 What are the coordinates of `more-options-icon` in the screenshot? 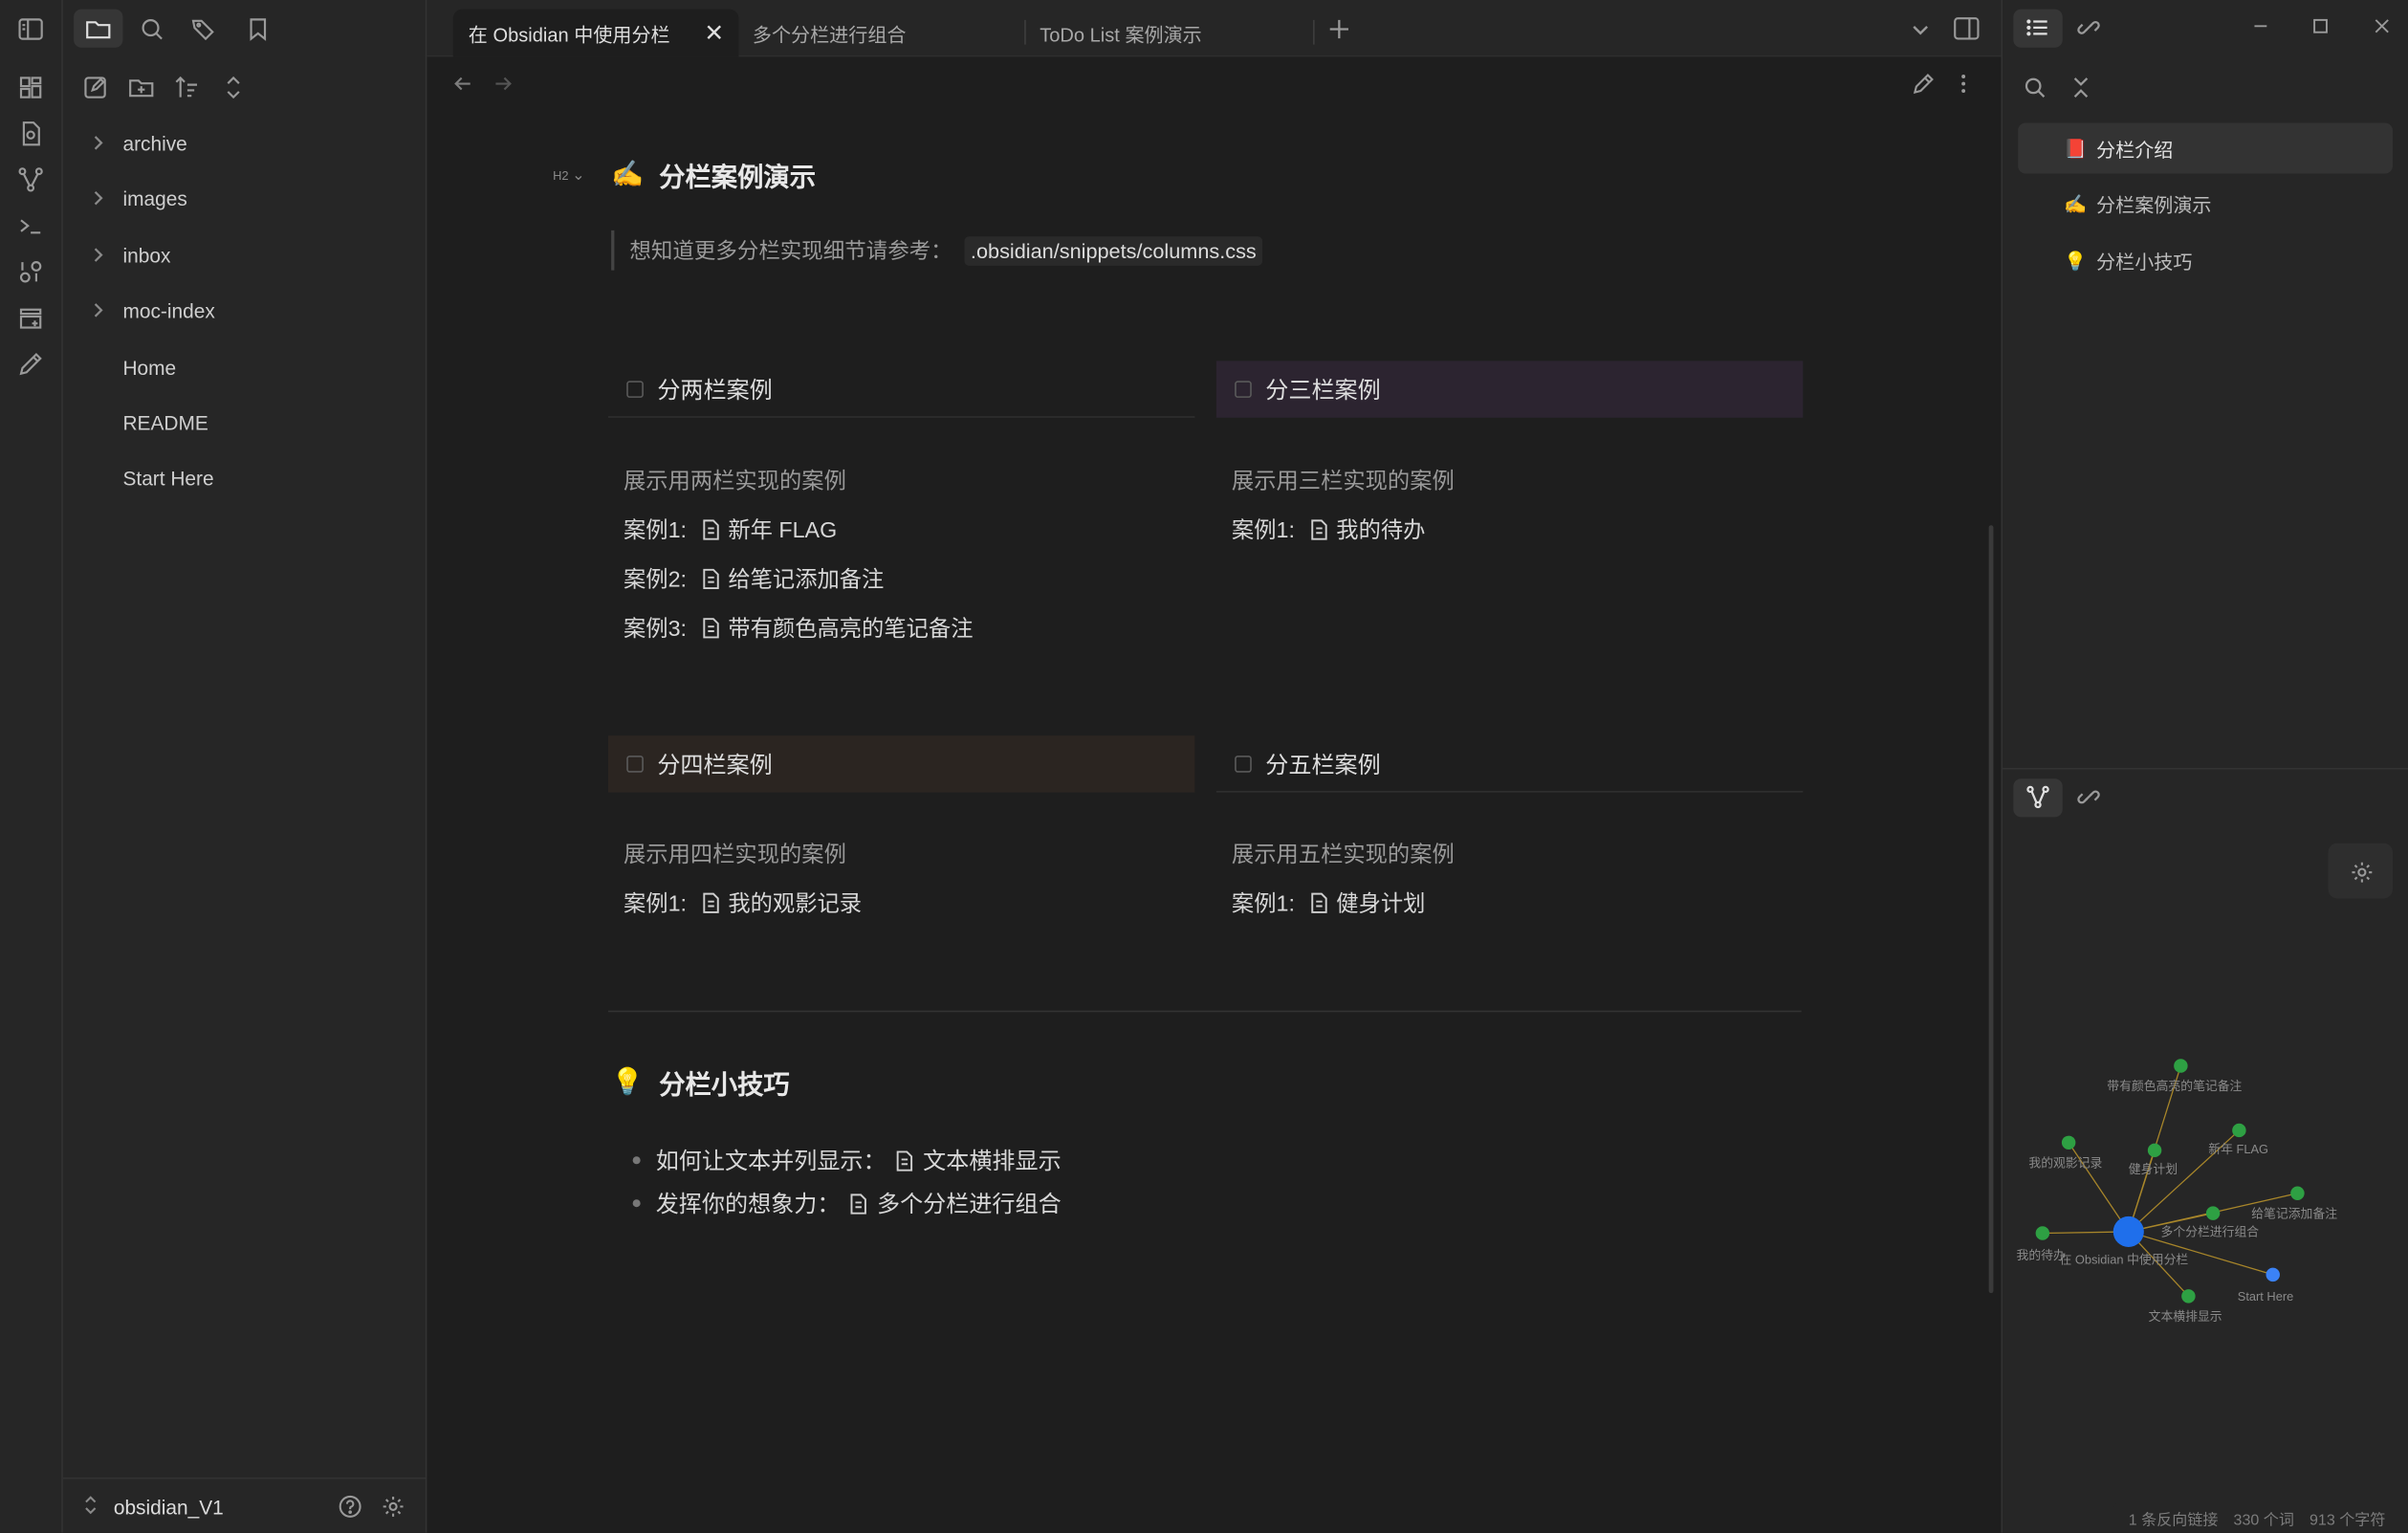 It's located at (1964, 84).